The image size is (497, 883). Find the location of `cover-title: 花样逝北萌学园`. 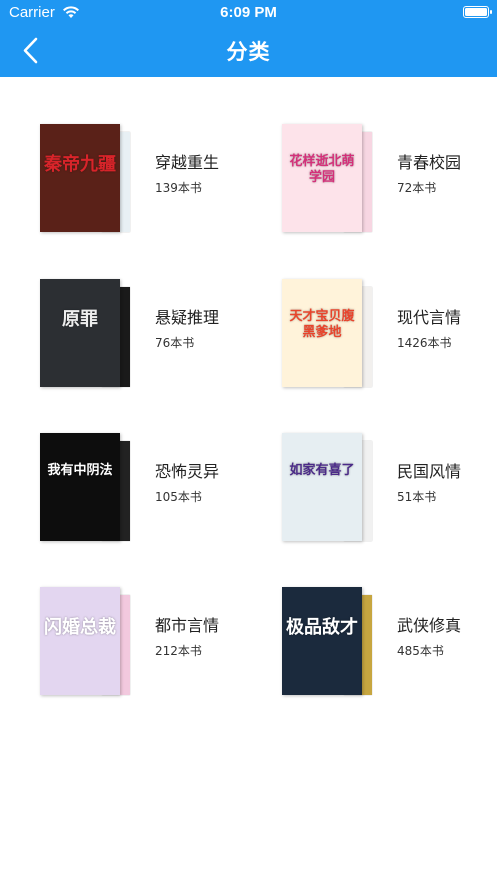

cover-title: 花样逝北萌学园 is located at coordinates (322, 169).